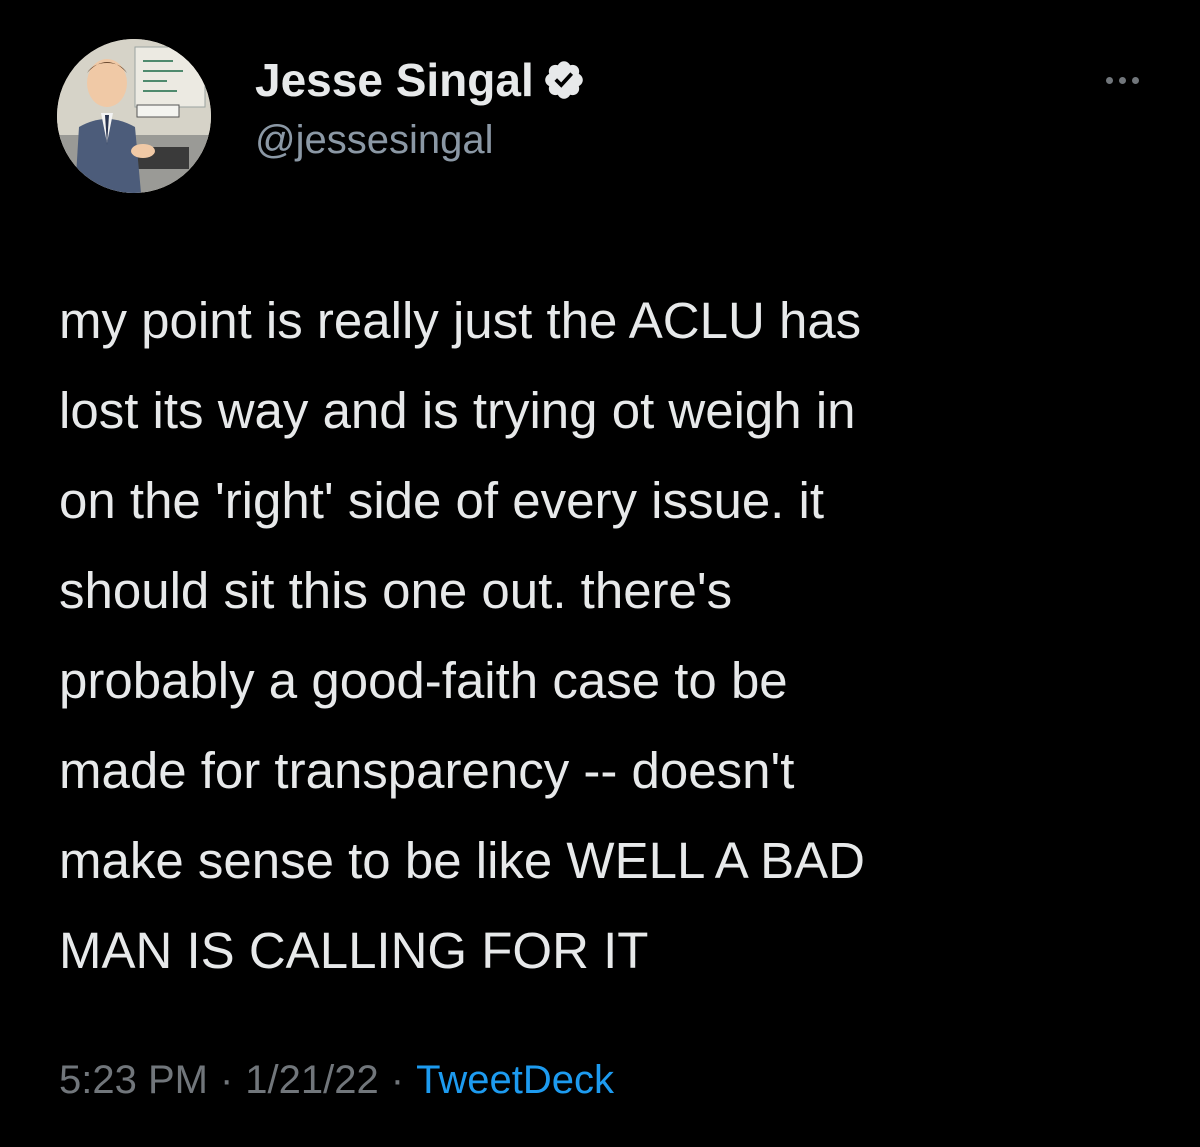  What do you see at coordinates (354, 950) in the screenshot?
I see `tweet-text-line: MAN IS CALLING FOR IT` at bounding box center [354, 950].